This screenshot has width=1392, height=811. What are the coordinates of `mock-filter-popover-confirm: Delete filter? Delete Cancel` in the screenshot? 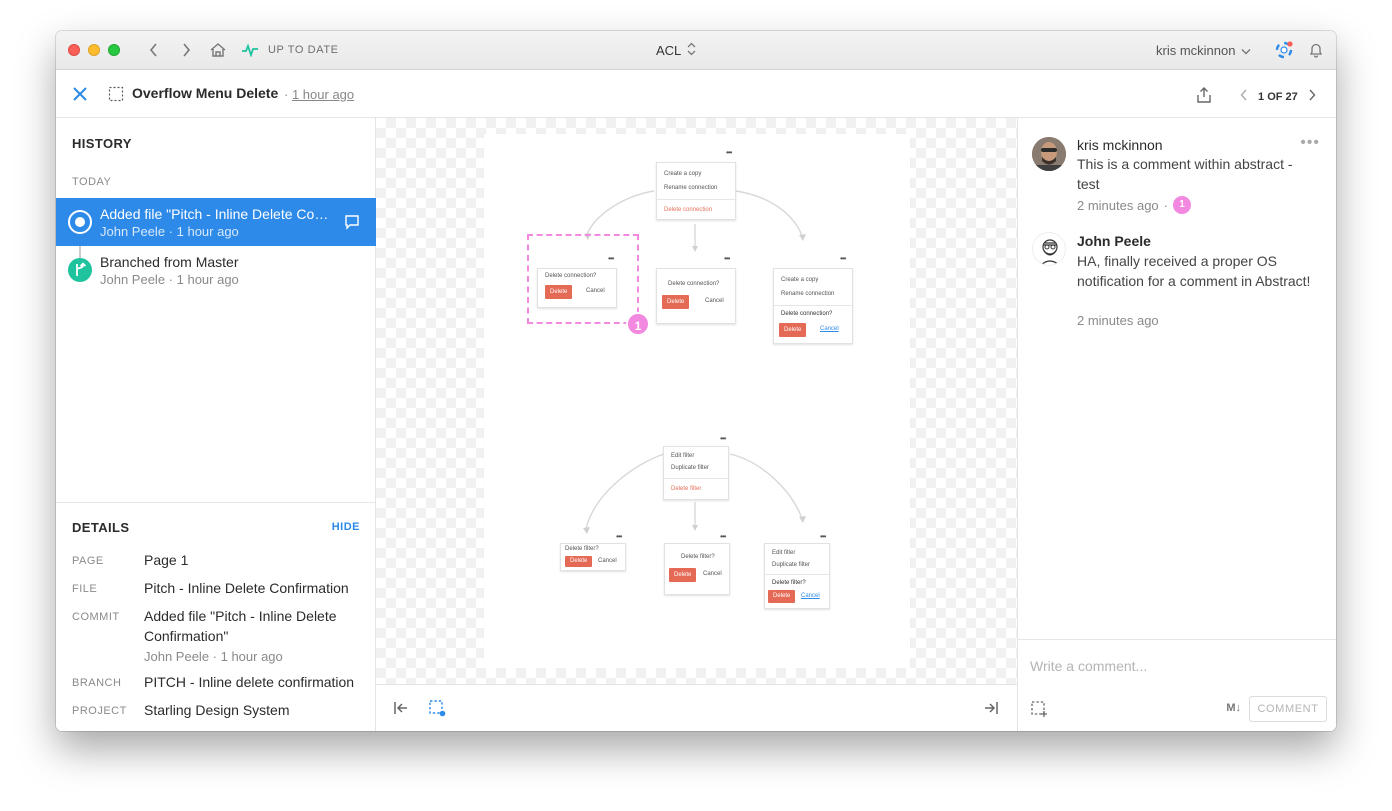 It's located at (697, 569).